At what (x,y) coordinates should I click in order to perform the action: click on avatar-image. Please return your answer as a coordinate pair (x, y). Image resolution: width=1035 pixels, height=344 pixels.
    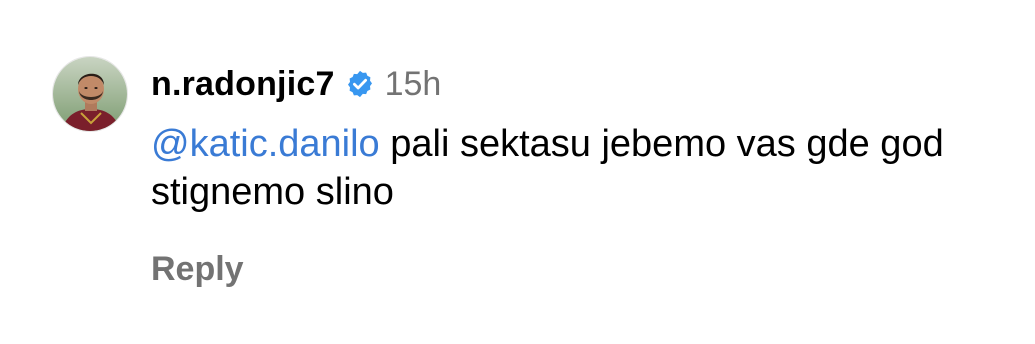
    Looking at the image, I should click on (90, 94).